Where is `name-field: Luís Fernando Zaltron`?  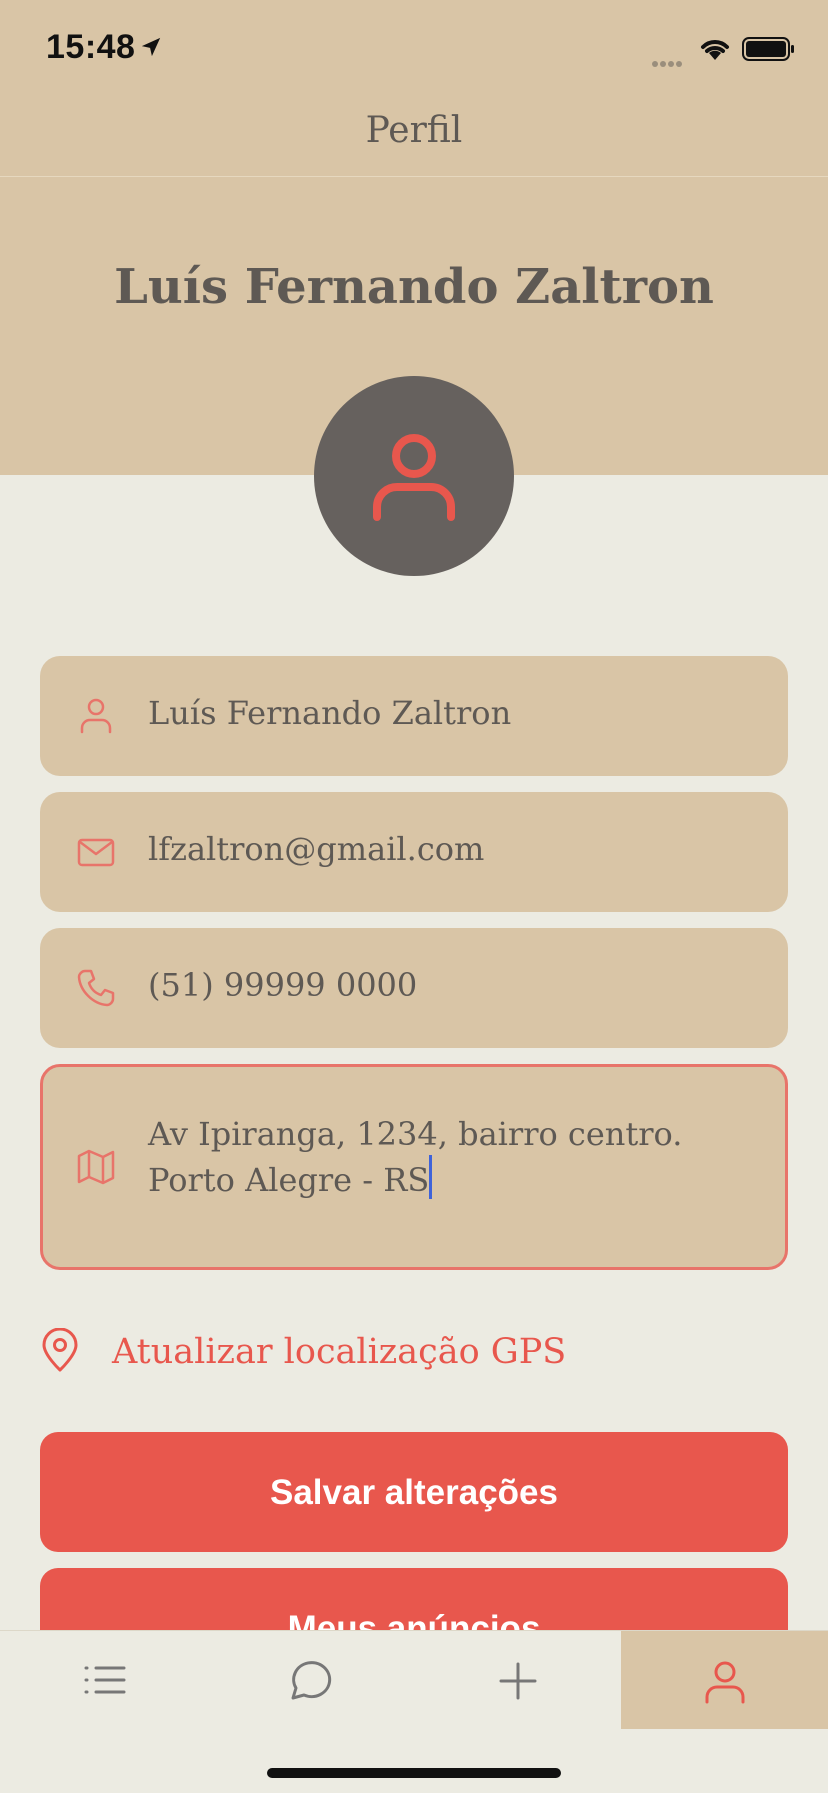 name-field: Luís Fernando Zaltron is located at coordinates (414, 716).